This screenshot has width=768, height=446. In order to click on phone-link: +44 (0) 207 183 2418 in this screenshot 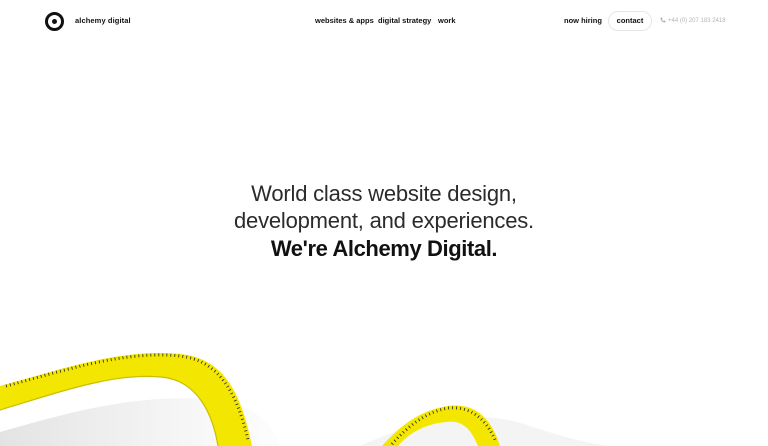, I will do `click(693, 20)`.